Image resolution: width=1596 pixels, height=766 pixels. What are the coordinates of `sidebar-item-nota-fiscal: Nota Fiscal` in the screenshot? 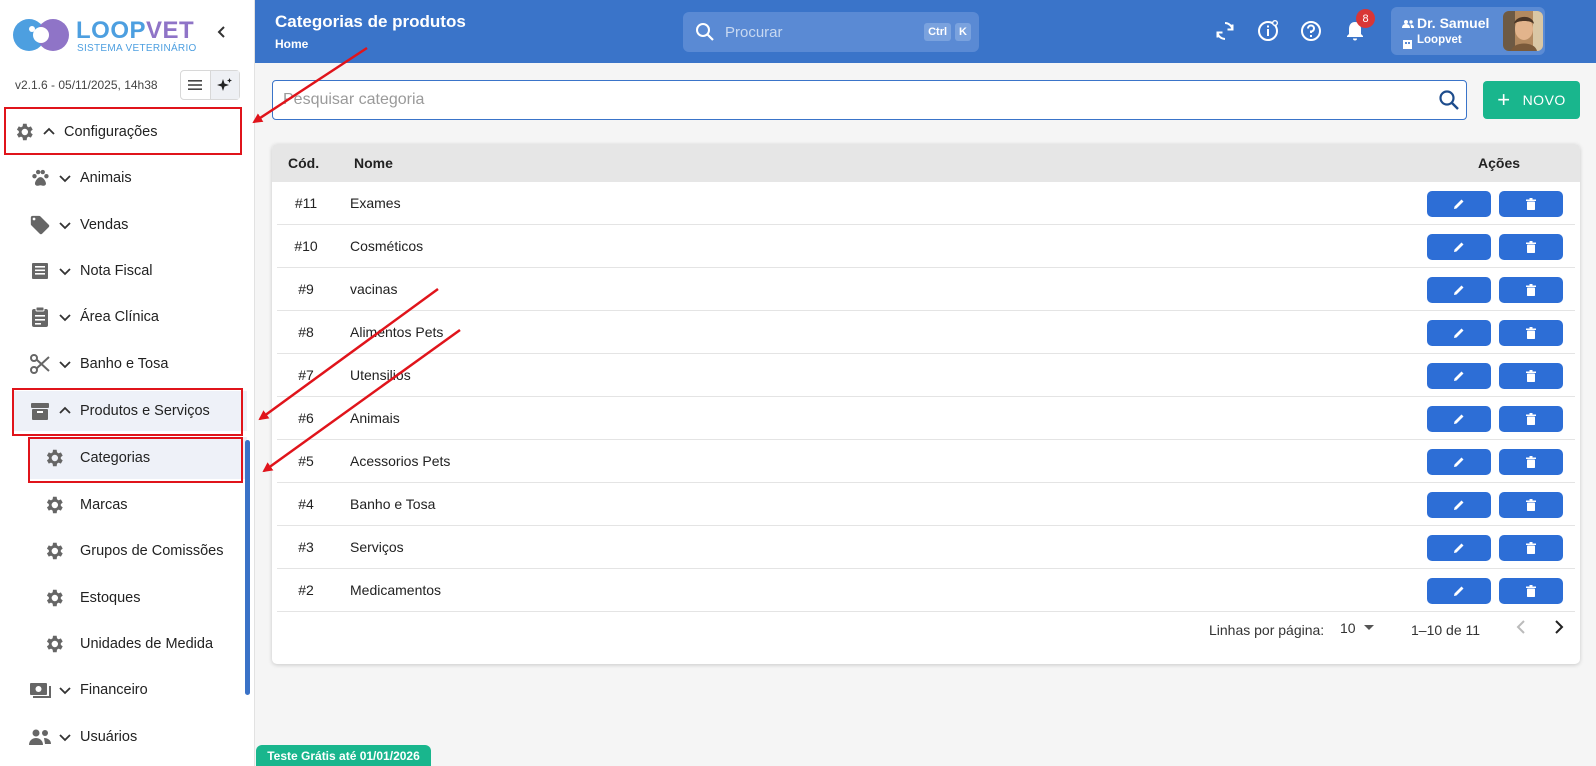 It's located at (123, 271).